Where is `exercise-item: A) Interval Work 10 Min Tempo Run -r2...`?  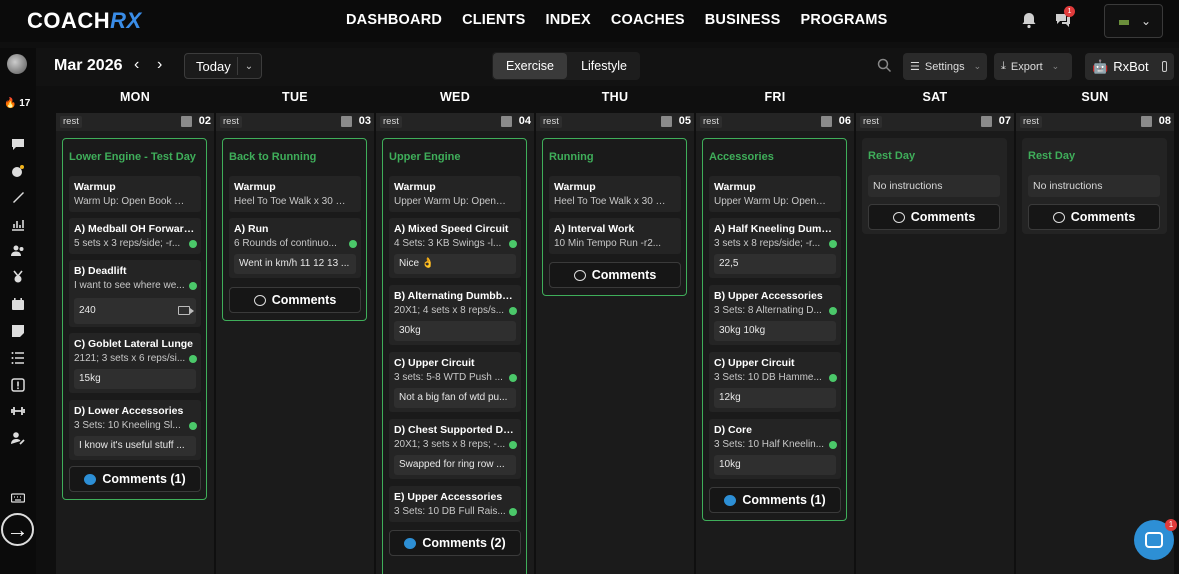
exercise-item: A) Interval Work 10 Min Tempo Run -r2... is located at coordinates (615, 236).